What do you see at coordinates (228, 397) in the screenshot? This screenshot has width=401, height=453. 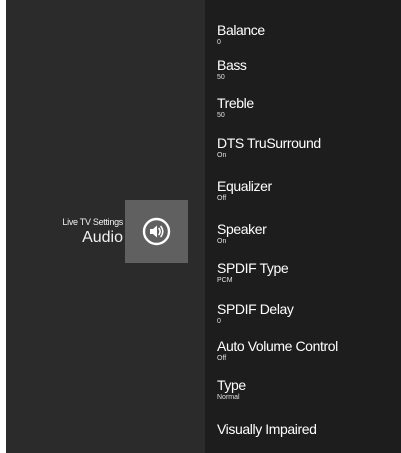 I see `menu-item-value: Normal` at bounding box center [228, 397].